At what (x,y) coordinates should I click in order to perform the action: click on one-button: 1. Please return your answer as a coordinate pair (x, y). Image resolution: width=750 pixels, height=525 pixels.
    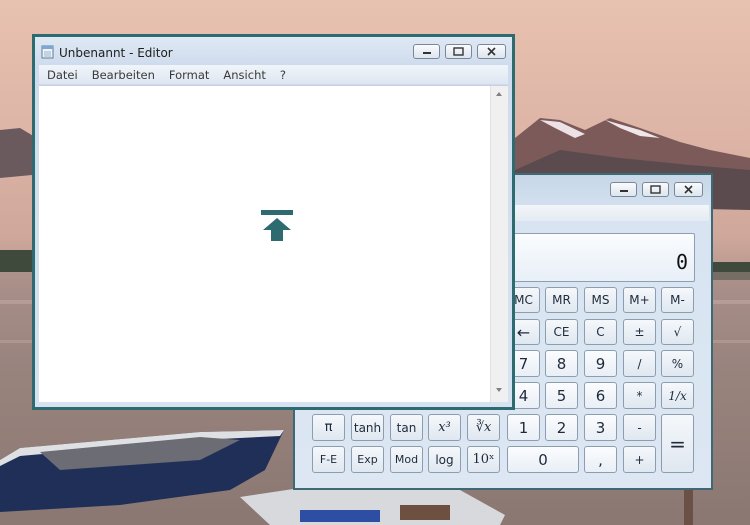
    Looking at the image, I should click on (523, 427).